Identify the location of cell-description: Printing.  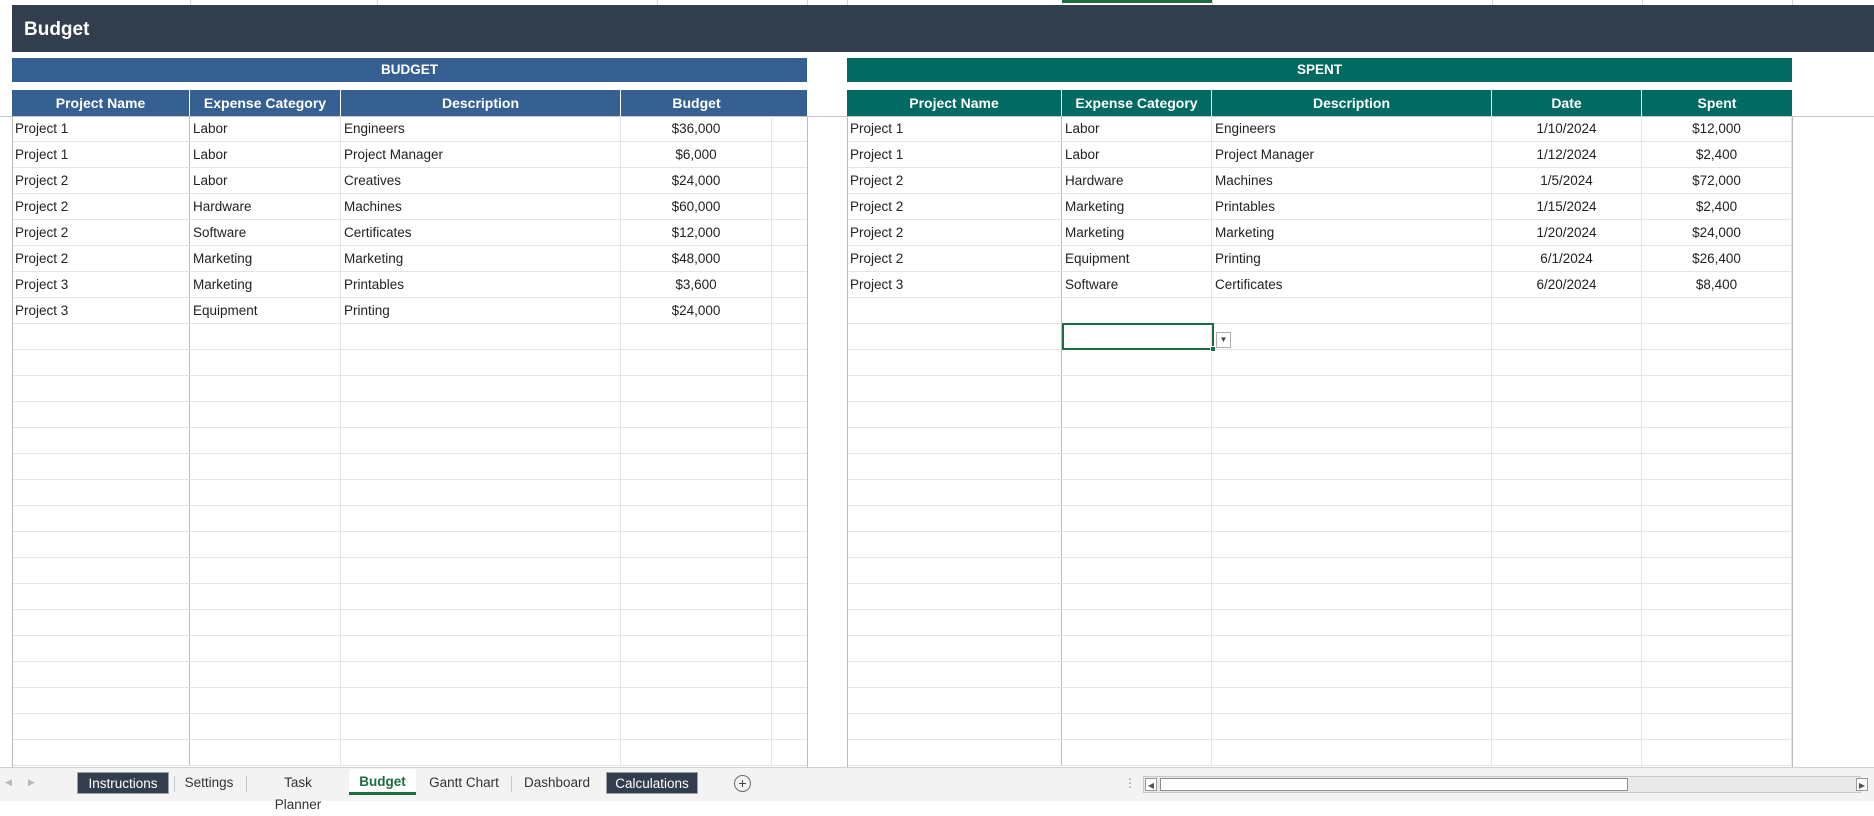
(481, 310).